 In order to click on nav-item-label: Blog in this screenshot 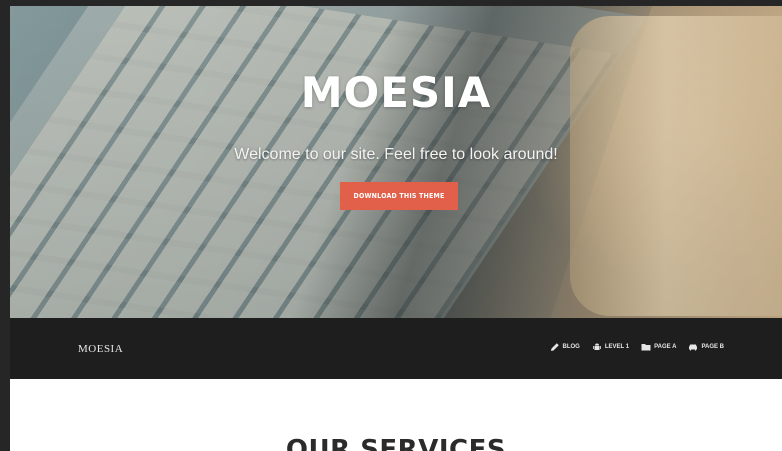, I will do `click(571, 347)`.